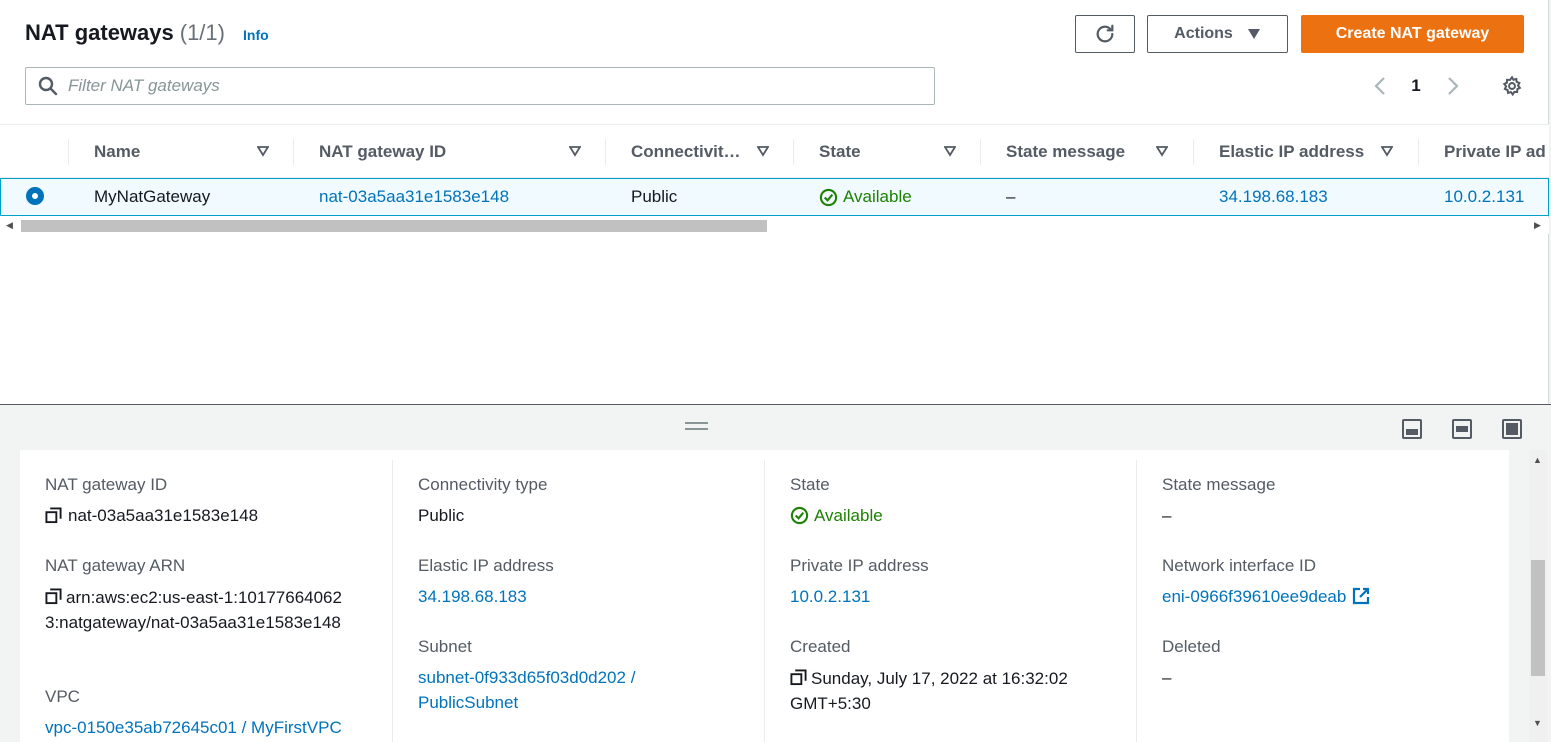 This screenshot has width=1551, height=742. Describe the element at coordinates (1191, 646) in the screenshot. I see `deleted-label: Deleted` at that location.